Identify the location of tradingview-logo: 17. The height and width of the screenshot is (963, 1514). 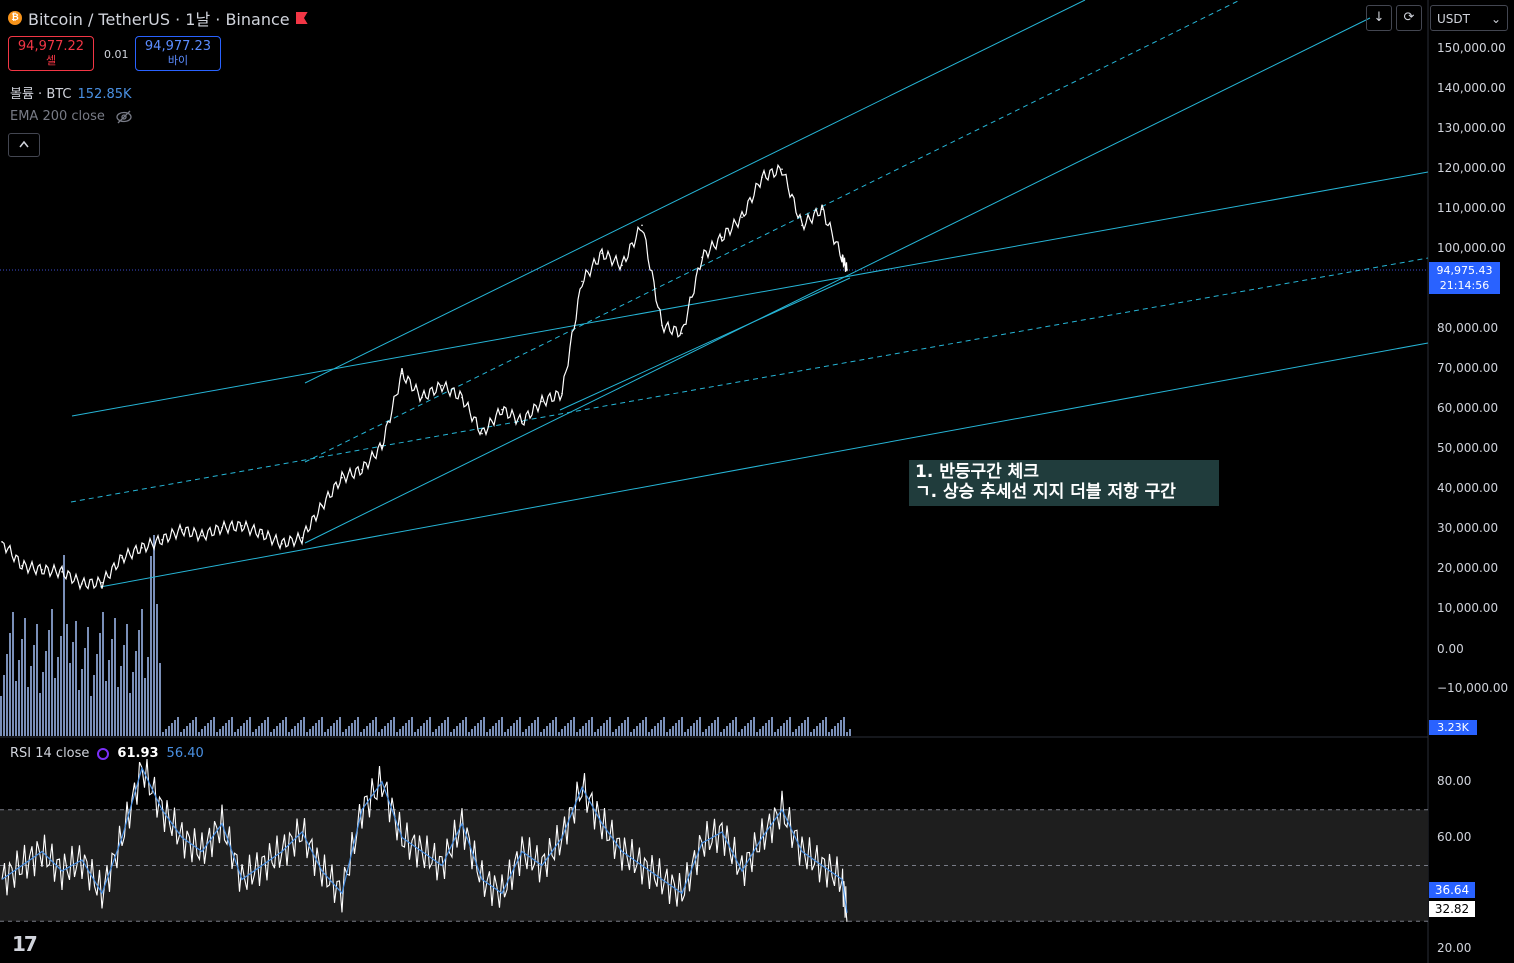
(25, 944).